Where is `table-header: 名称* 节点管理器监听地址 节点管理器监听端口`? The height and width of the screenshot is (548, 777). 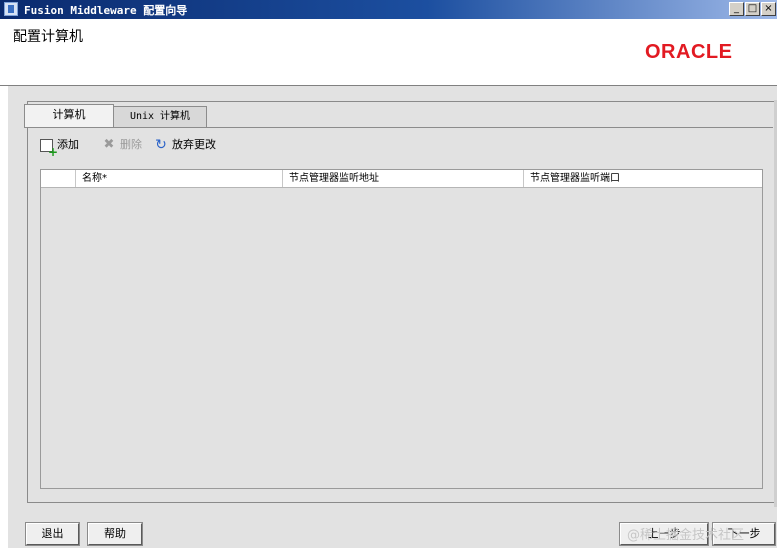
table-header: 名称* 节点管理器监听地址 节点管理器监听端口 is located at coordinates (401, 179).